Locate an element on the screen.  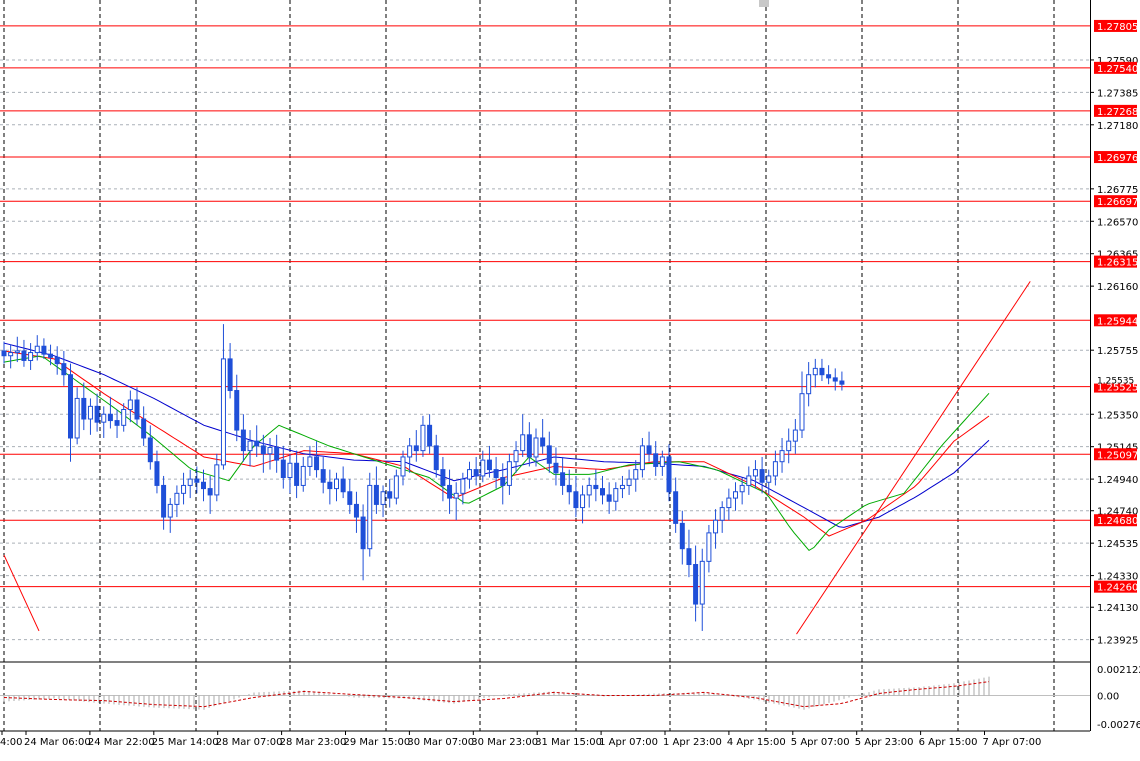
oscillator-tick-label: 0.002122 is located at coordinates (1118, 670).